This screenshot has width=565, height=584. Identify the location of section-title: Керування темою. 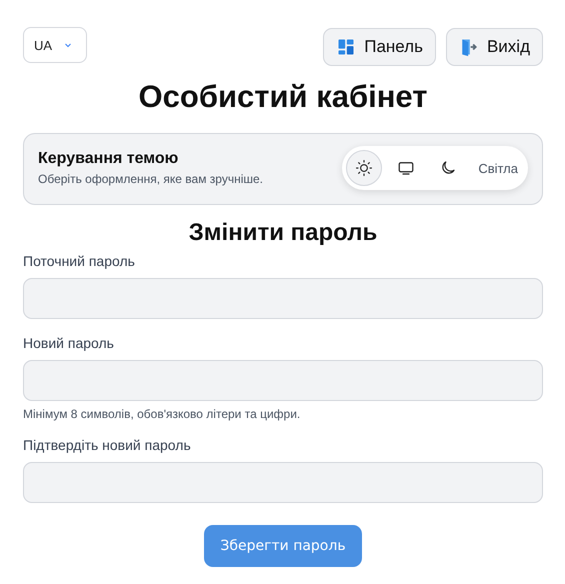
(109, 159).